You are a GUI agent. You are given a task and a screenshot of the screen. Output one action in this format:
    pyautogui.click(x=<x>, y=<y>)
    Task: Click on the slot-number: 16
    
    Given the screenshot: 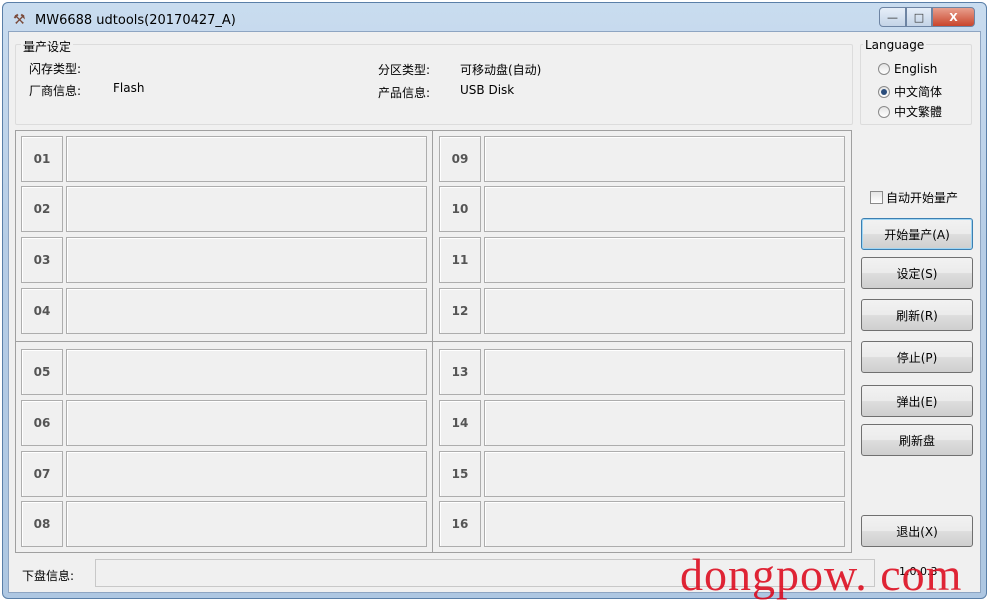 What is the action you would take?
    pyautogui.click(x=460, y=524)
    